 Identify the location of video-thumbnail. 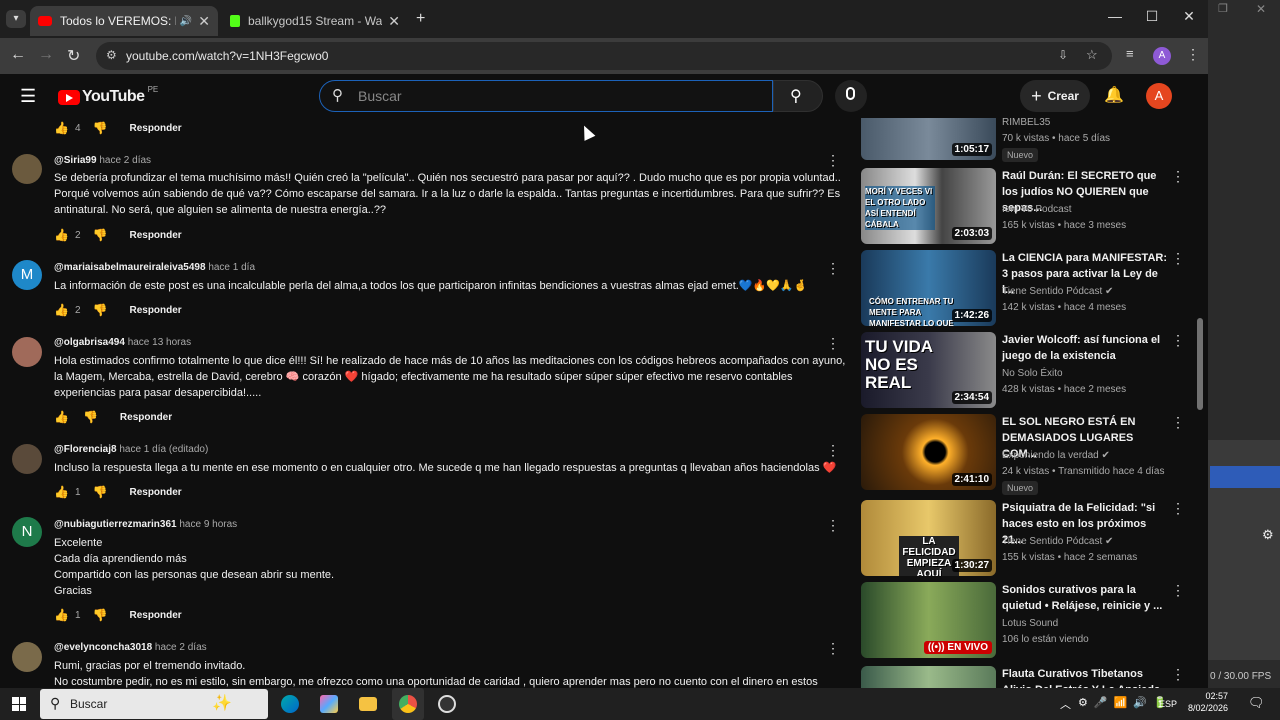
(928, 677).